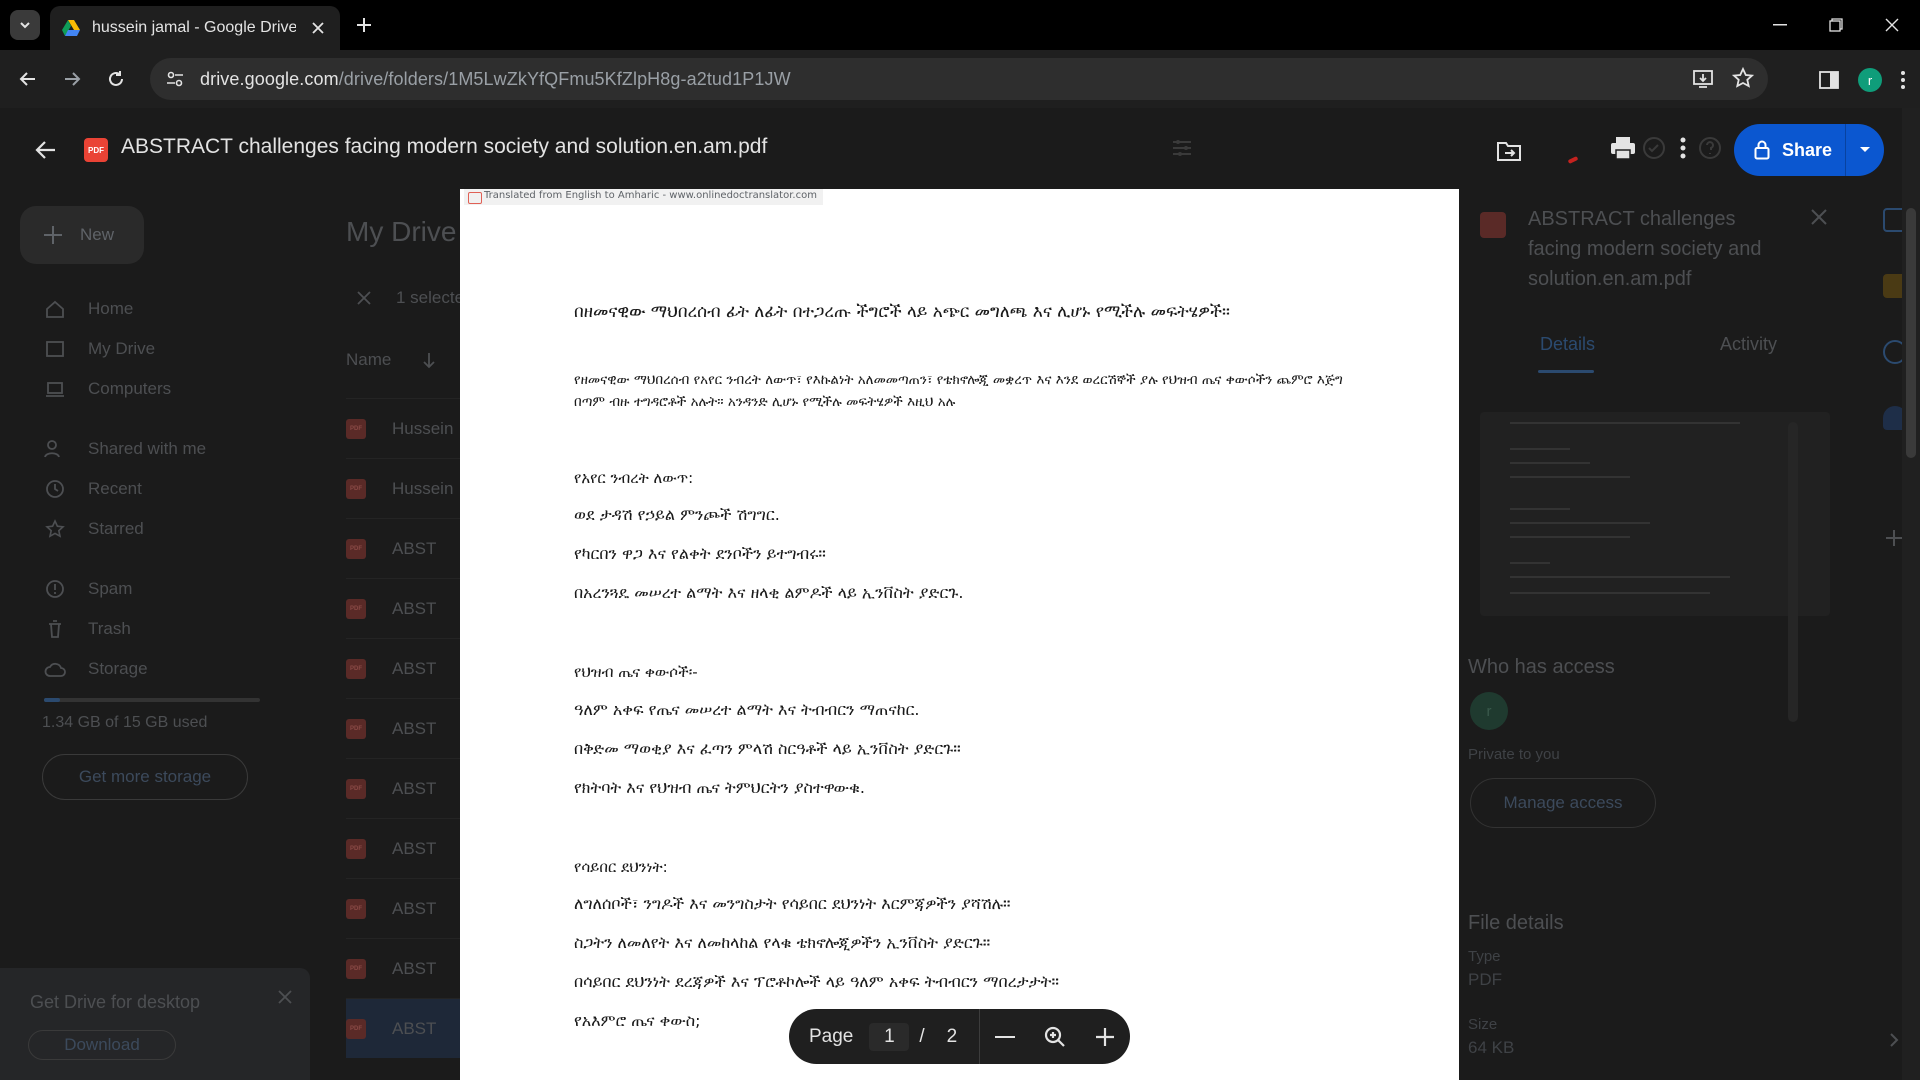  I want to click on sidebar-item-label: Storage, so click(118, 668).